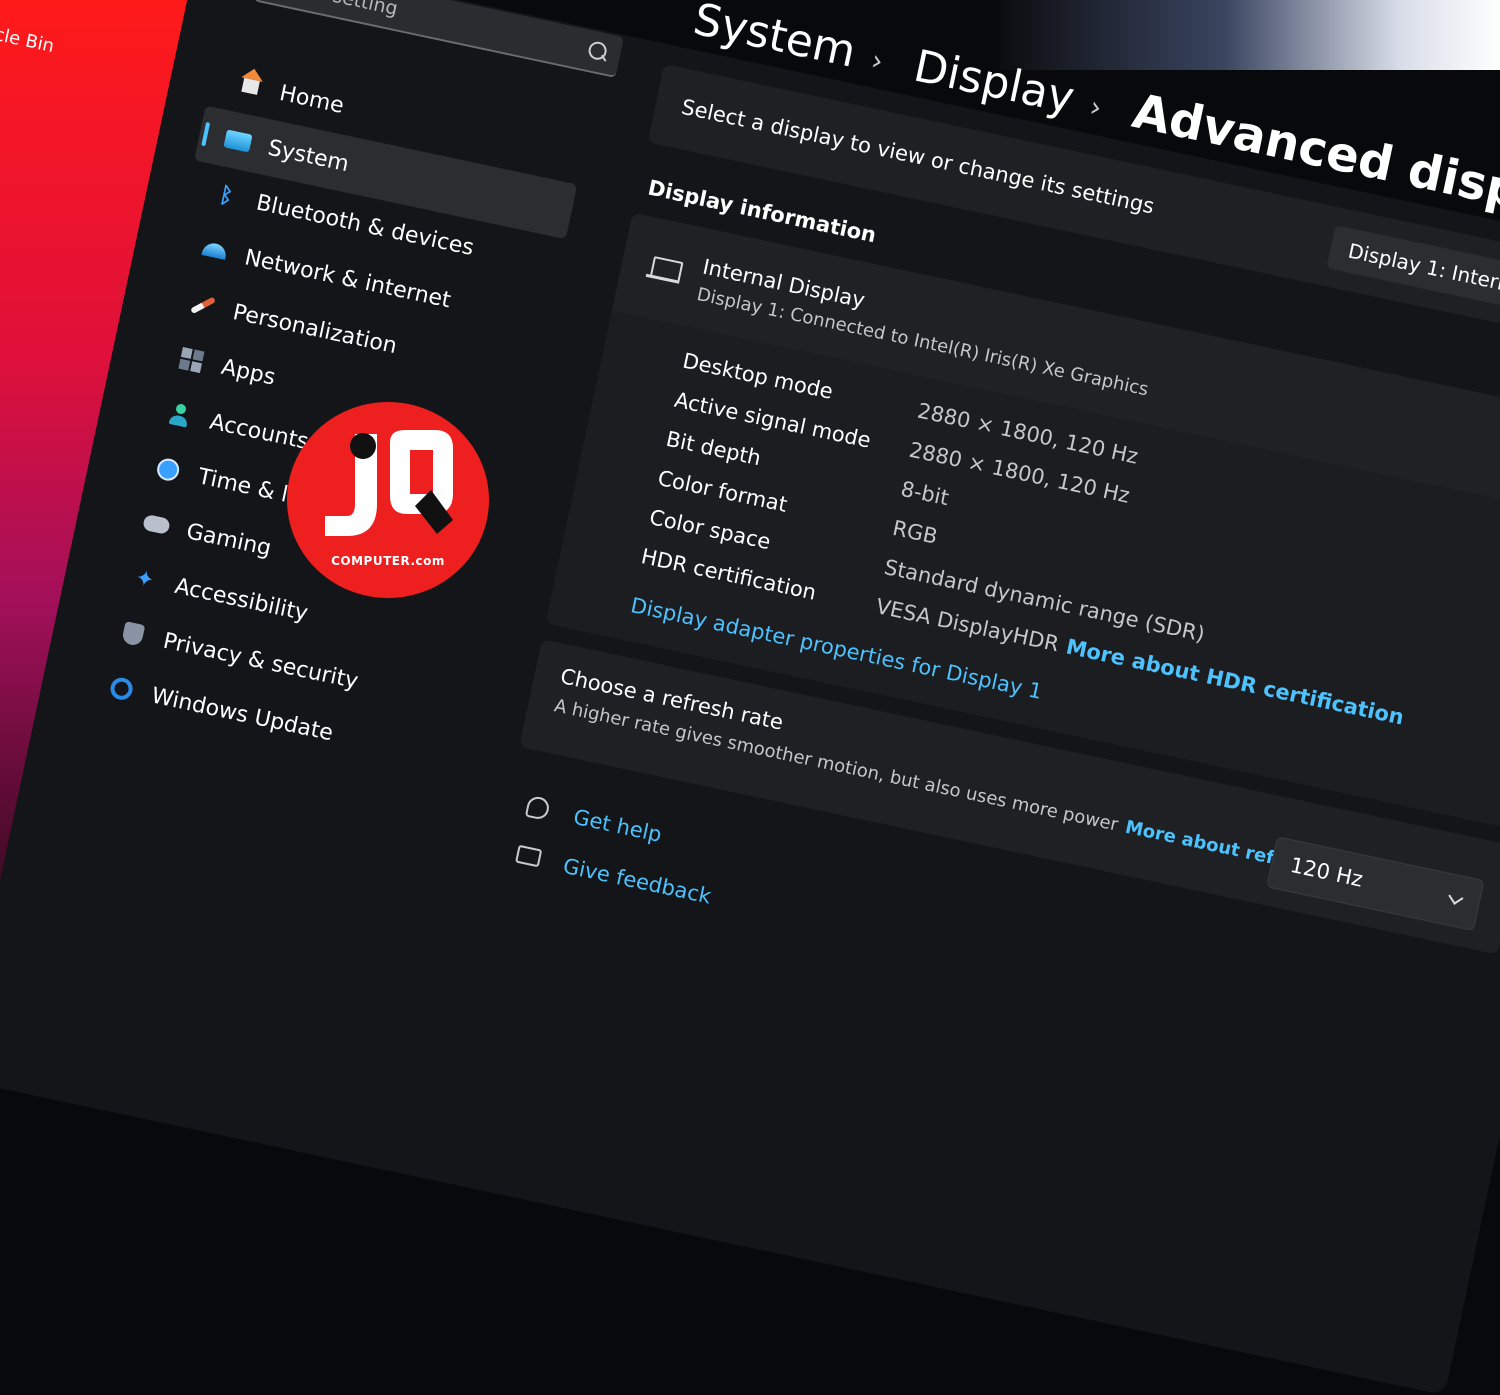 The width and height of the screenshot is (1500, 1395). What do you see at coordinates (203, 305) in the screenshot?
I see `brush-icon` at bounding box center [203, 305].